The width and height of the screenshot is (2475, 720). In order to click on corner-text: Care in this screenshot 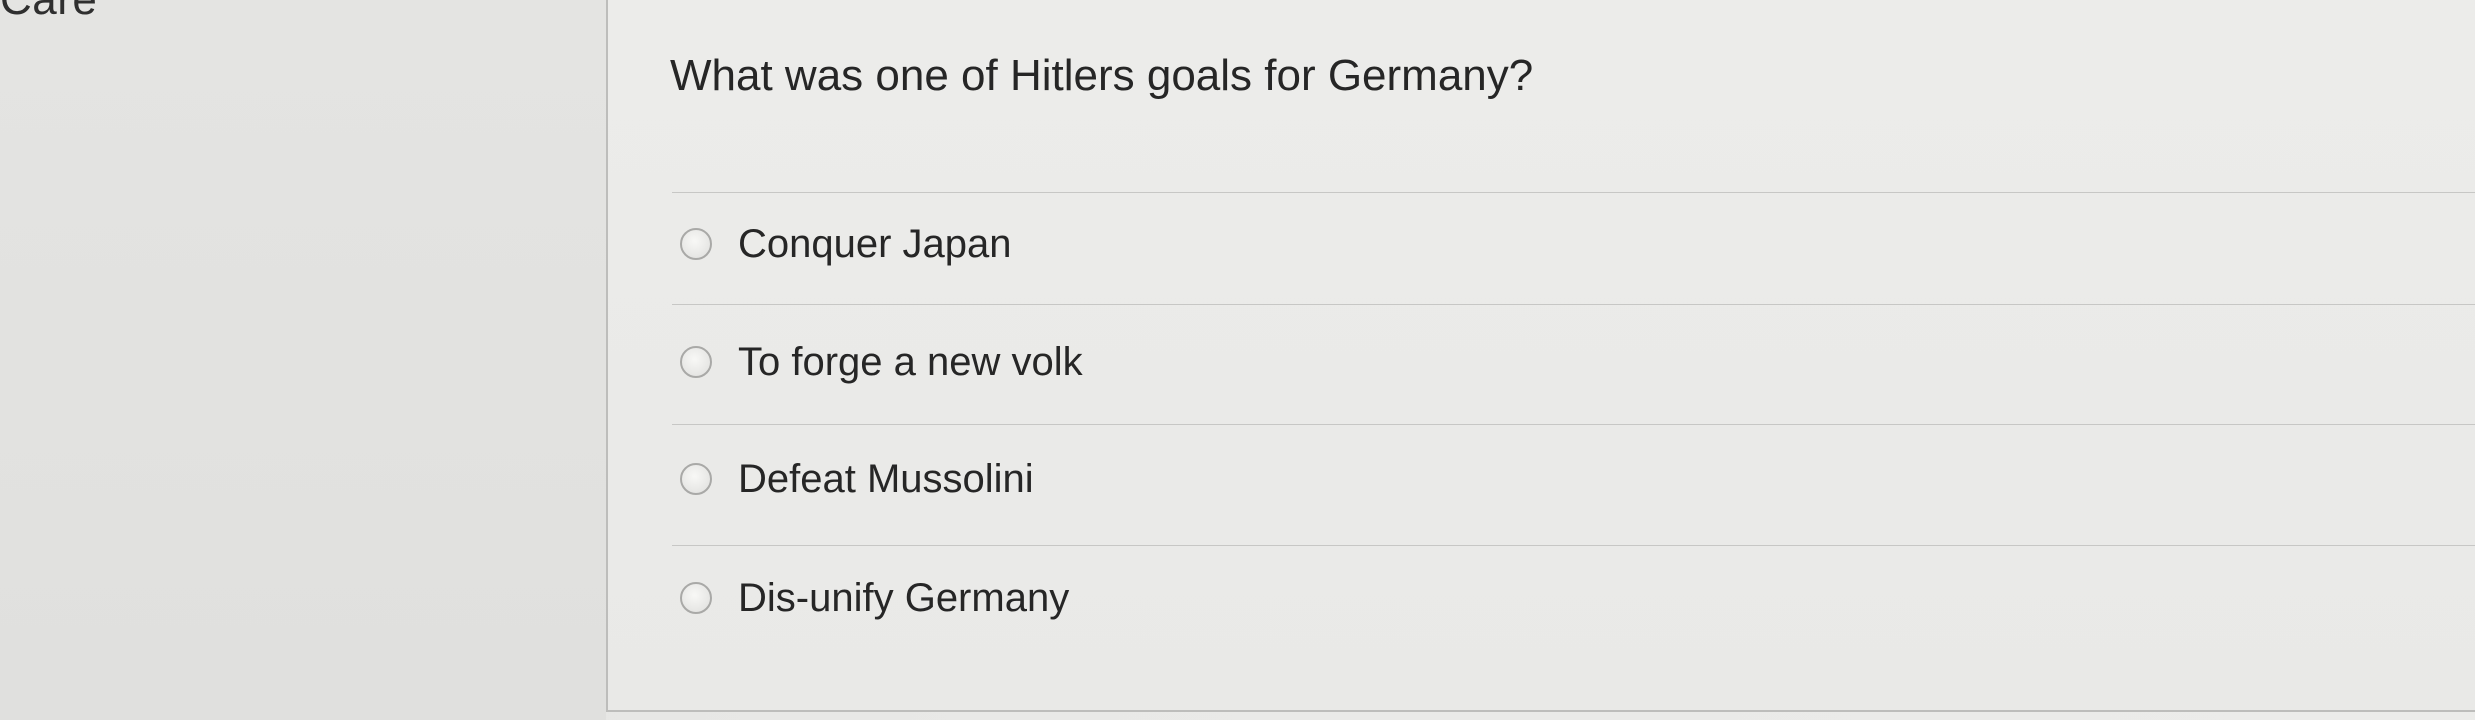, I will do `click(48, 11)`.